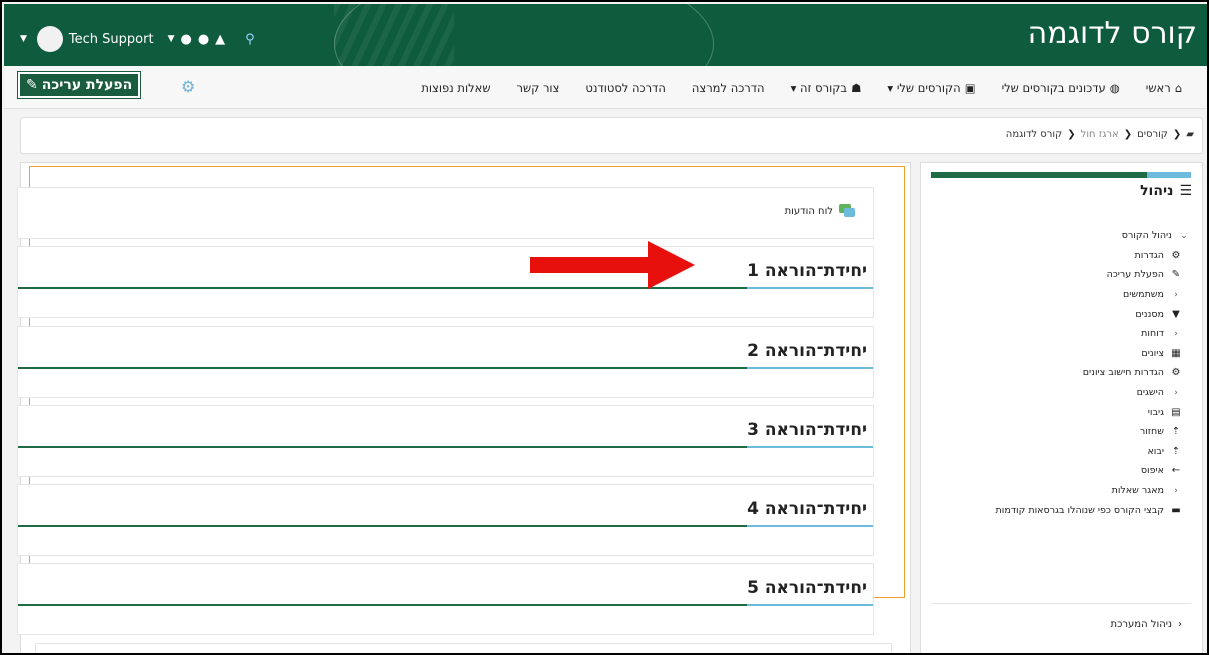 The image size is (1209, 655). I want to click on tree-item-badges: ‹ הישגים, so click(1052, 393).